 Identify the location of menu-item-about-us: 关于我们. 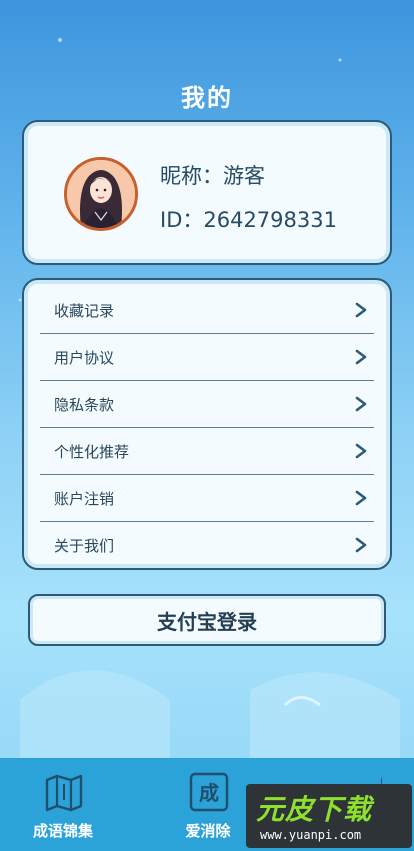
(207, 545).